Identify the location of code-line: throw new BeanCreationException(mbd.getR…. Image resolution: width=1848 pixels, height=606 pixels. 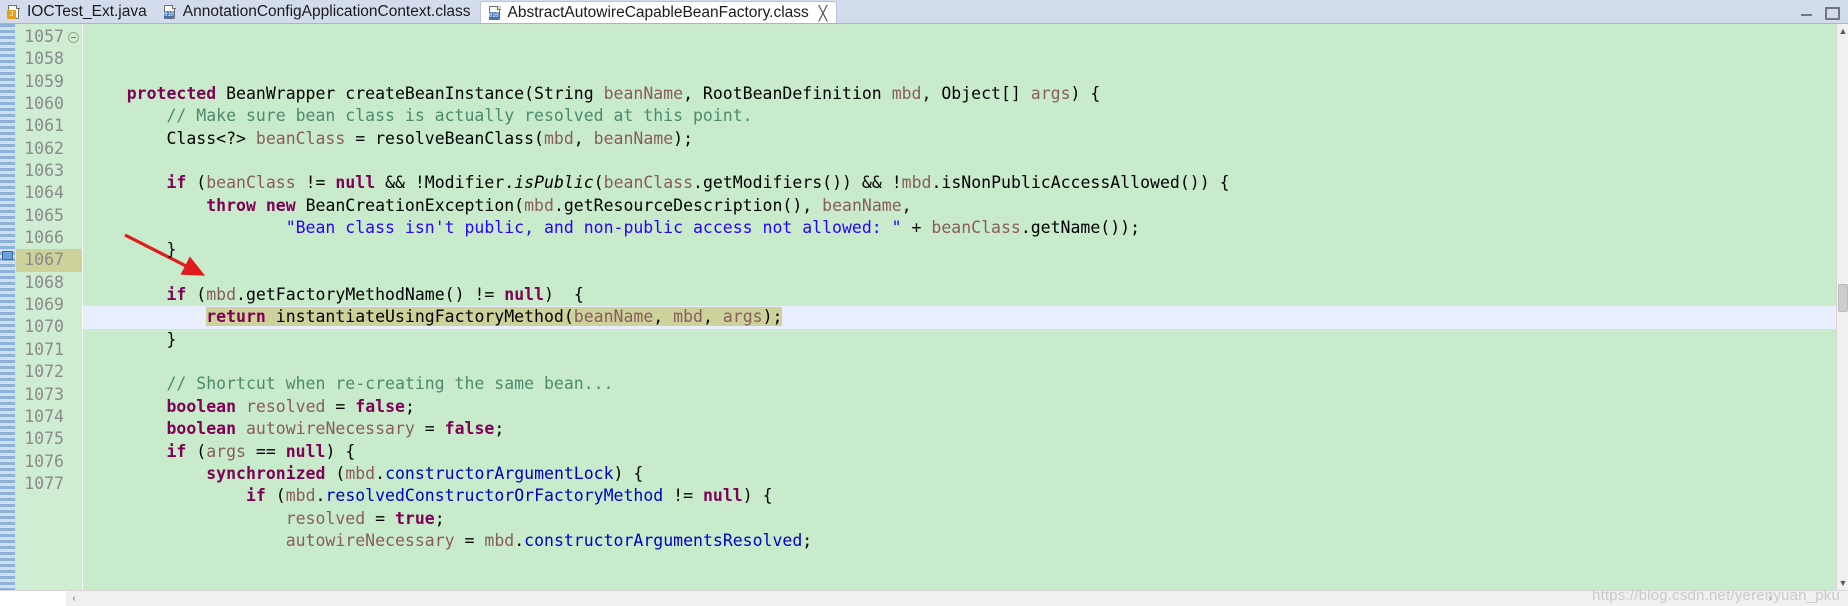
(959, 206).